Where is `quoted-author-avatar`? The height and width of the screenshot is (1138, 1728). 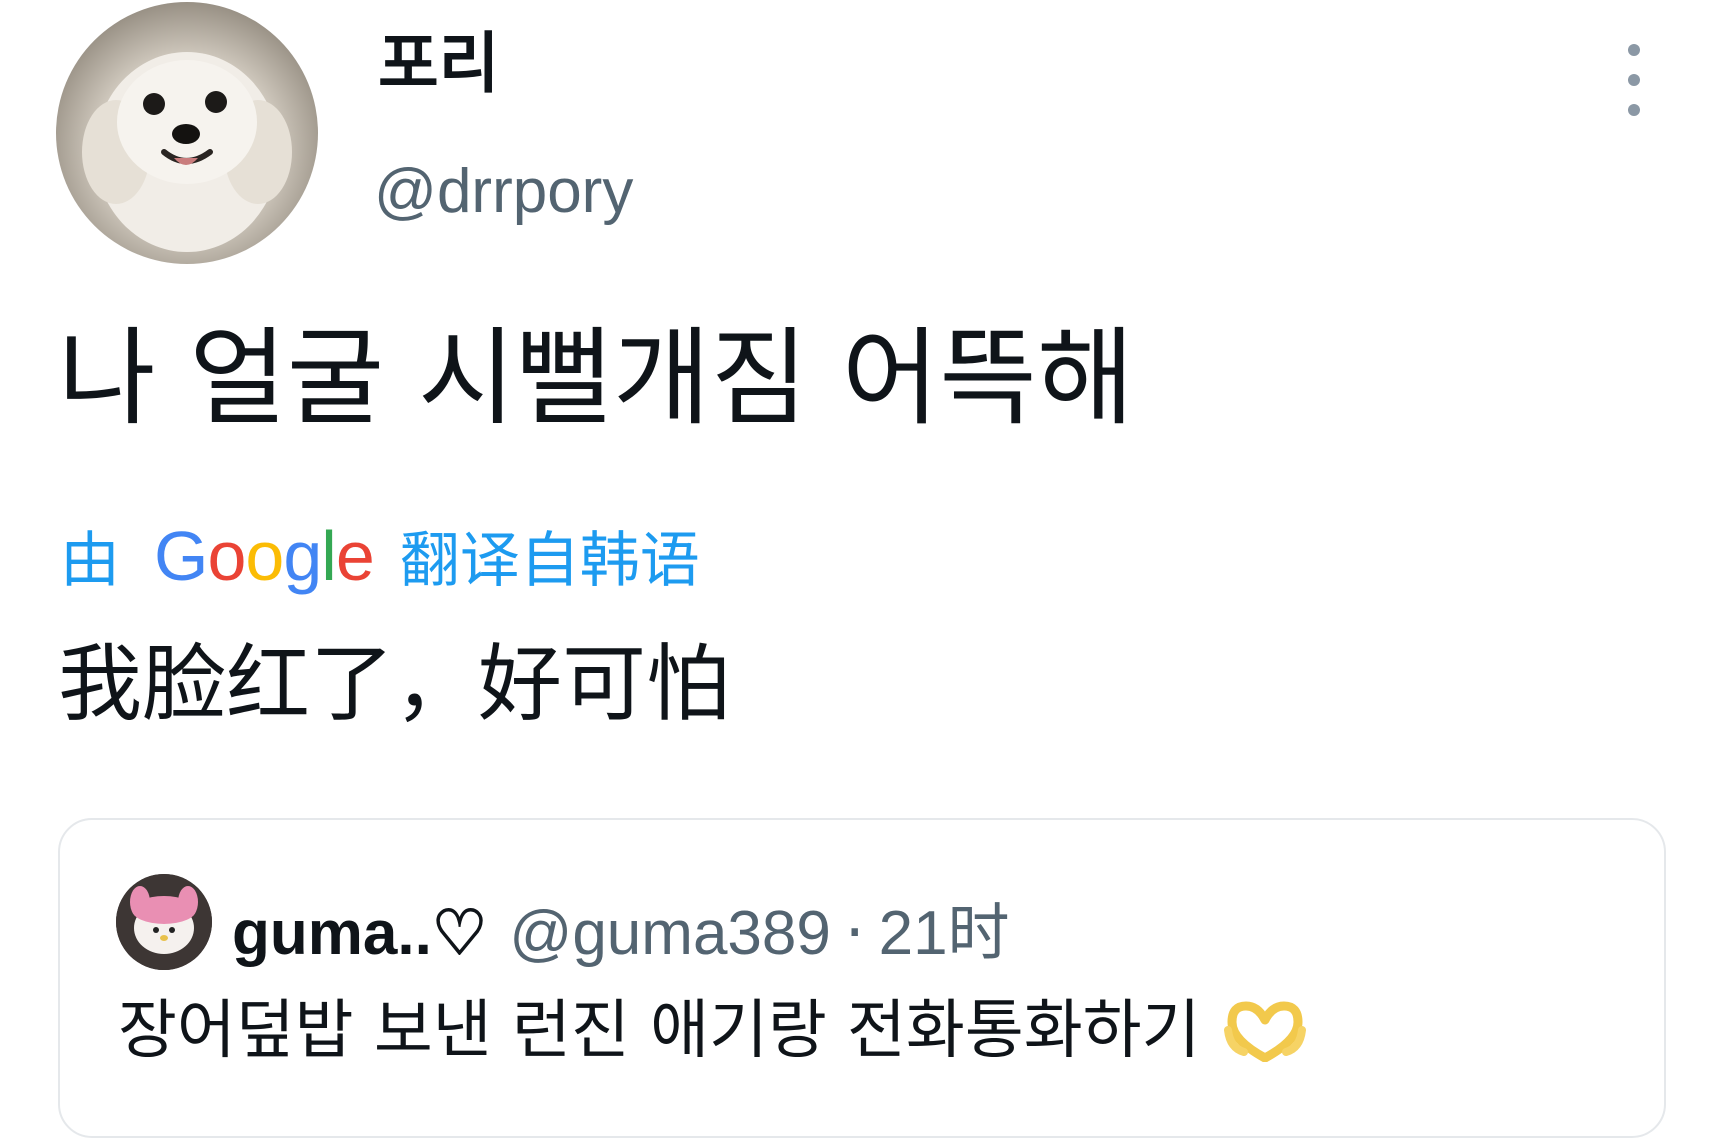
quoted-author-avatar is located at coordinates (164, 922).